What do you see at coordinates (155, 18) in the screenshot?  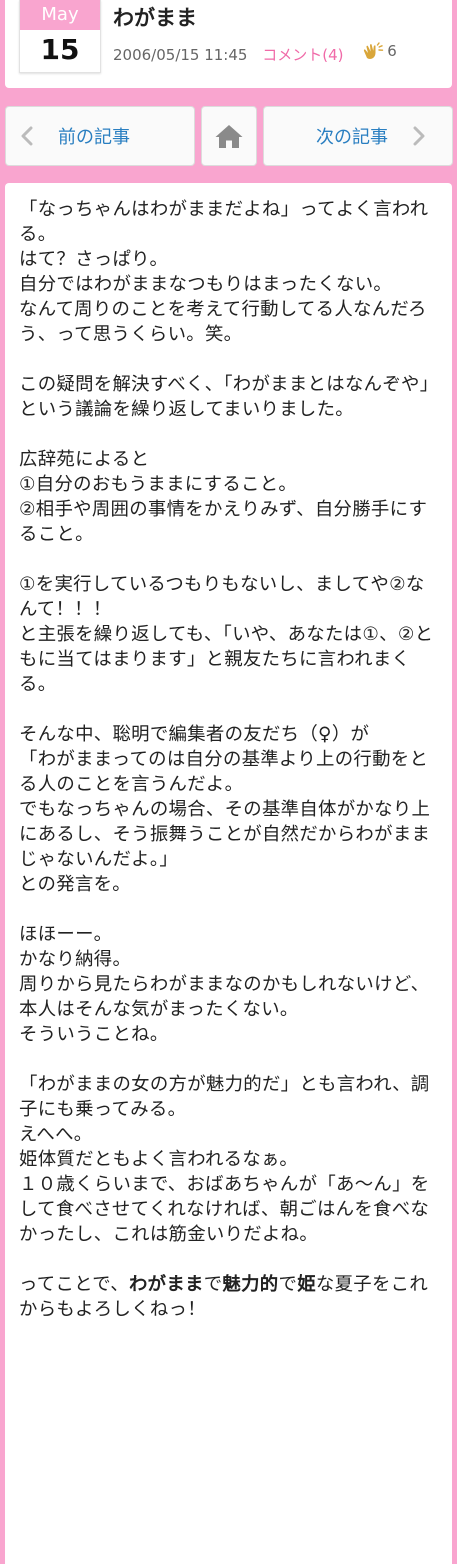 I see `post-title: わがまま` at bounding box center [155, 18].